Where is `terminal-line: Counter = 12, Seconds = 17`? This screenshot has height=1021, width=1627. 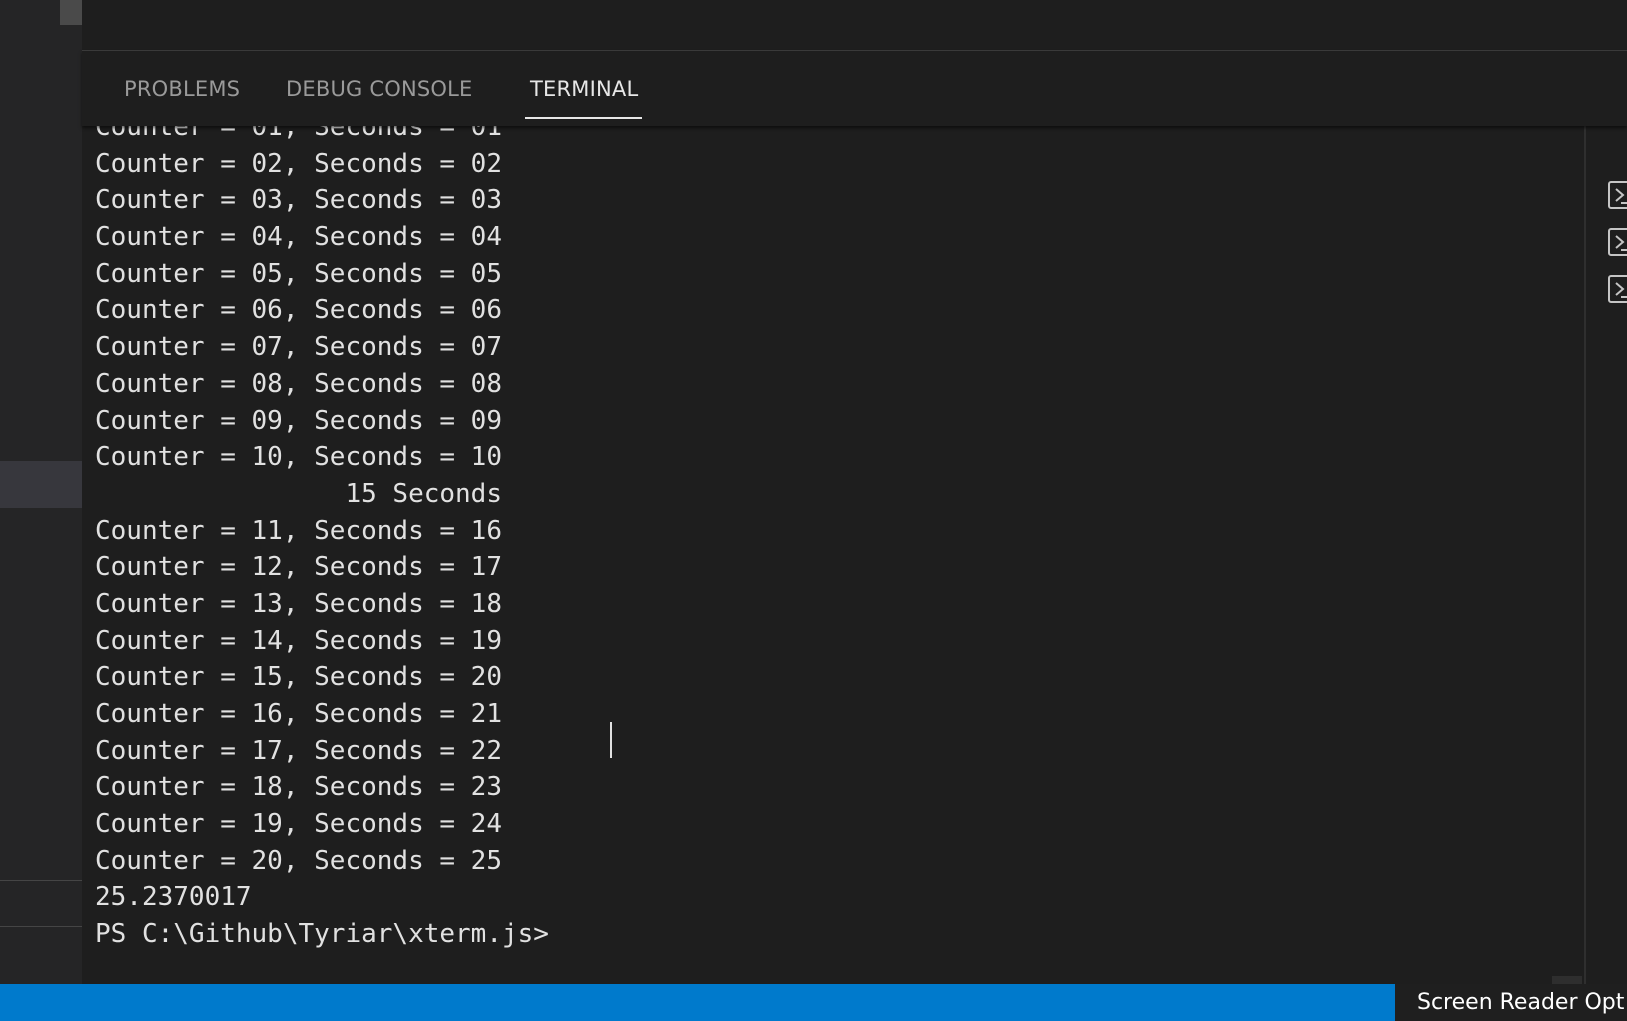 terminal-line: Counter = 12, Seconds = 17 is located at coordinates (298, 567).